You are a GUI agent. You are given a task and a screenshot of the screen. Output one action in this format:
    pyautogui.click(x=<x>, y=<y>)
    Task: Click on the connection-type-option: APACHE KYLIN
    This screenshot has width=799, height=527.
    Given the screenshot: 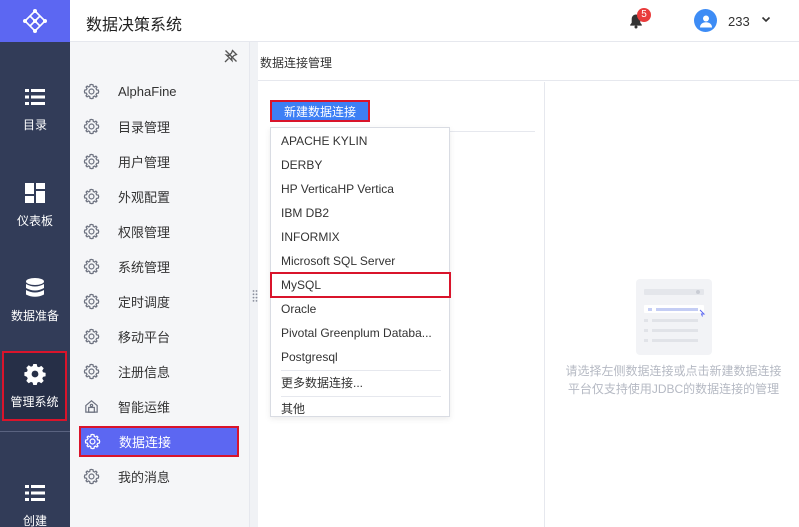 What is the action you would take?
    pyautogui.click(x=362, y=141)
    